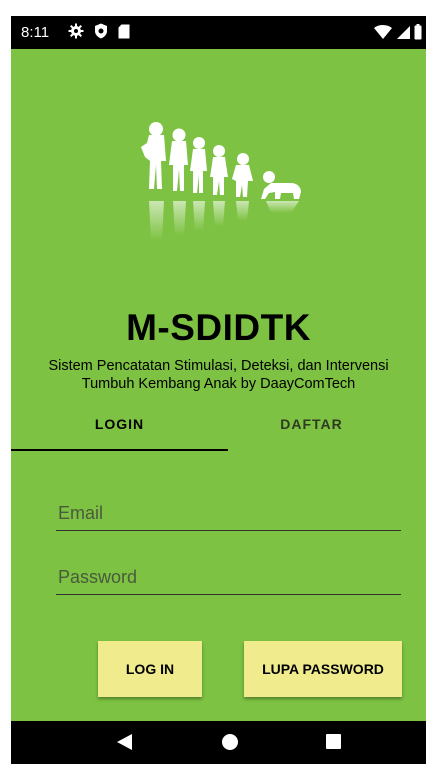 The width and height of the screenshot is (437, 764). Describe the element at coordinates (383, 31) in the screenshot. I see `wifi-icon` at that location.